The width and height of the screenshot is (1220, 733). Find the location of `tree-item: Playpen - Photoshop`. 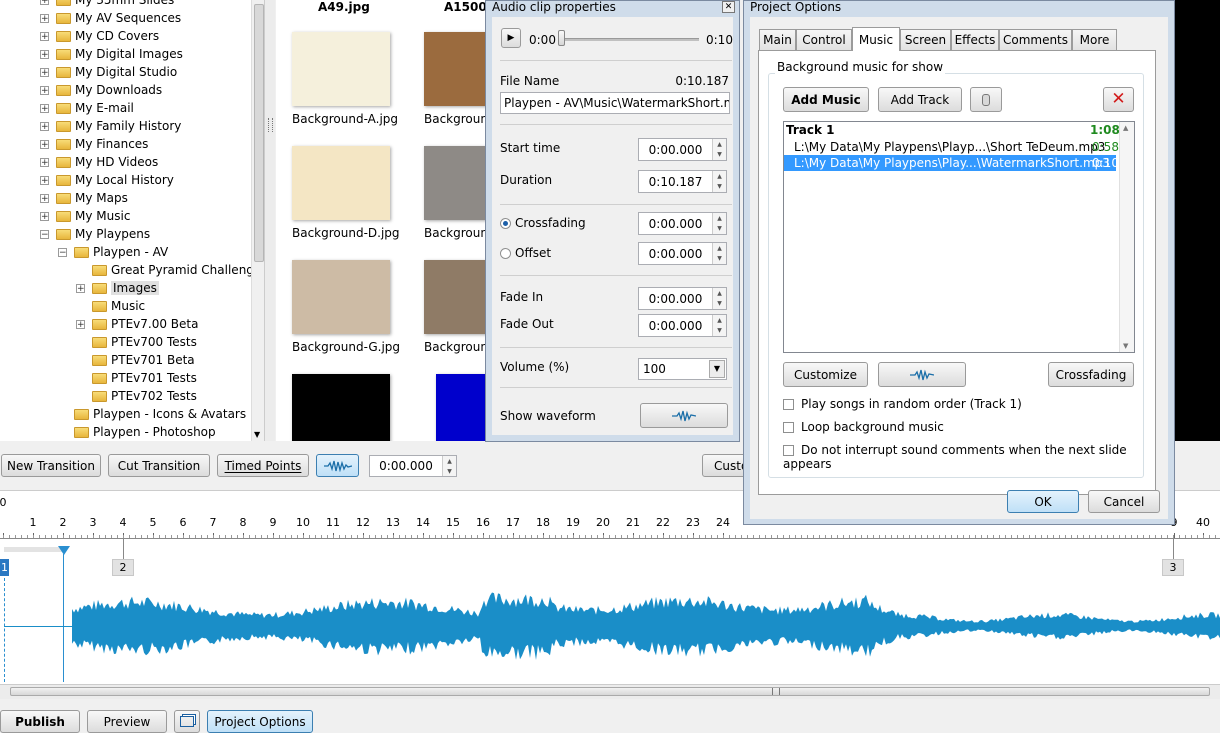

tree-item: Playpen - Photoshop is located at coordinates (145, 432).